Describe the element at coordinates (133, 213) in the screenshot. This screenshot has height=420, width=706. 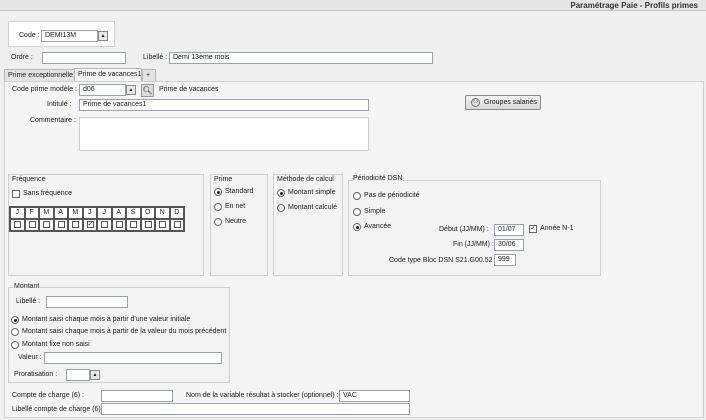
I see `month-header-8: S` at that location.